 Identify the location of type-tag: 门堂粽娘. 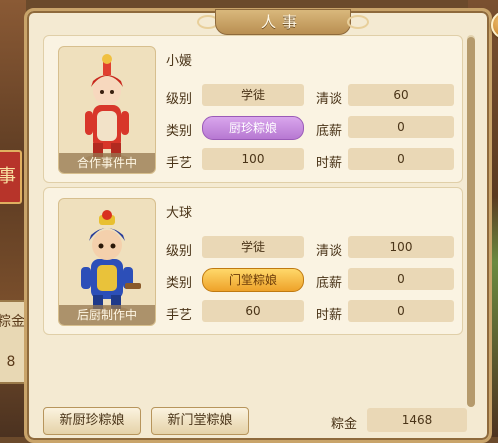
(253, 280).